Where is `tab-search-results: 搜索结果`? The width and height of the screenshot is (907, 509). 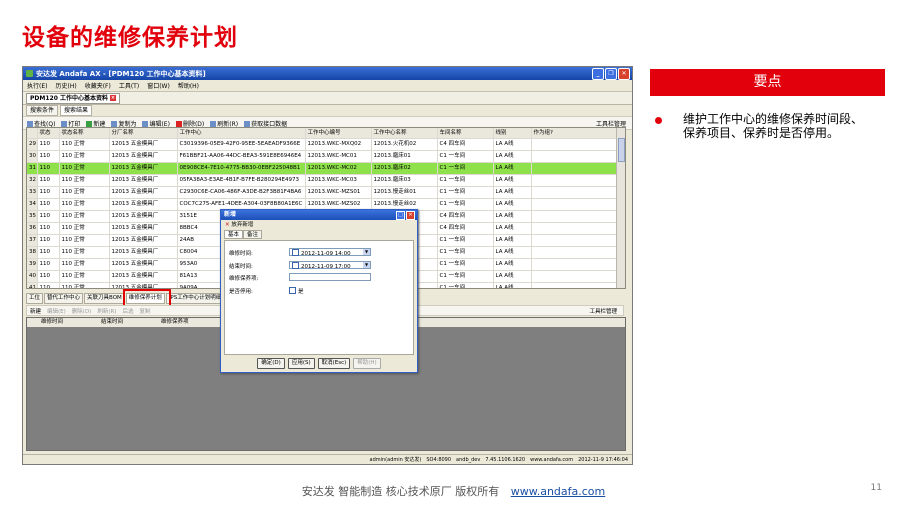
tab-search-results: 搜索结果 is located at coordinates (76, 110).